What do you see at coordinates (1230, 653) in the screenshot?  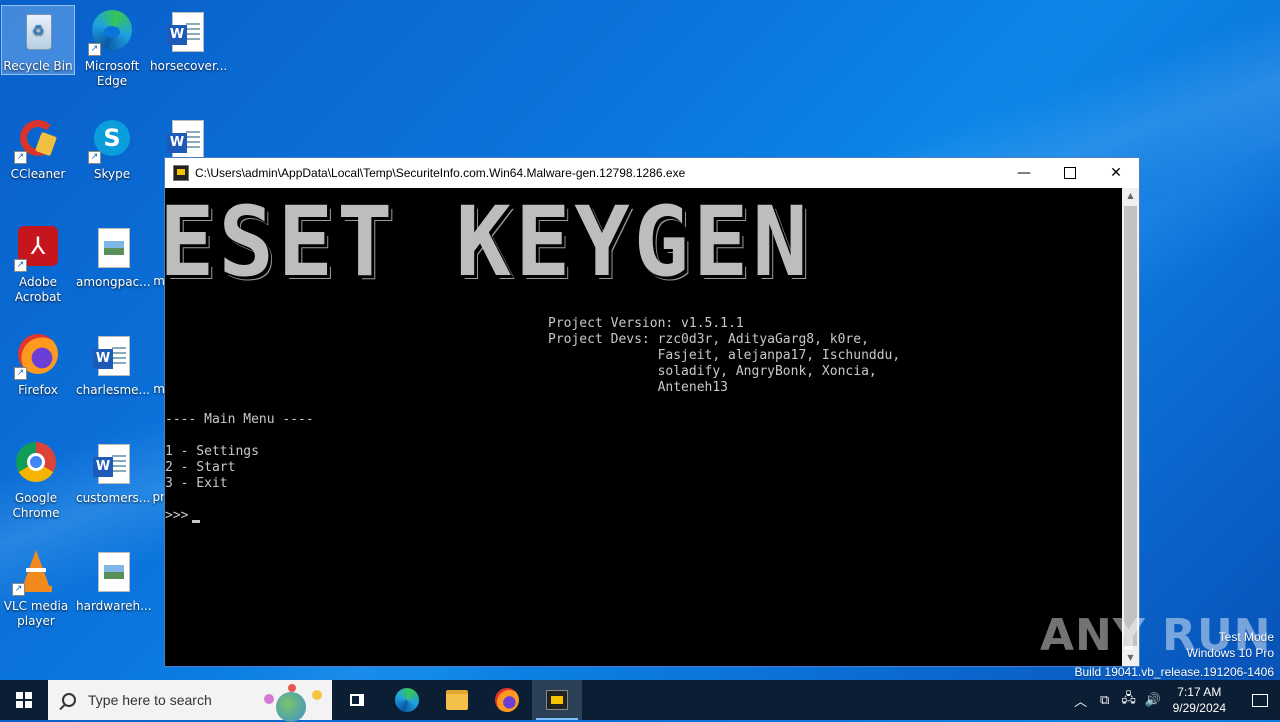 I see `windows-edition-label: Windows 10 Pro` at bounding box center [1230, 653].